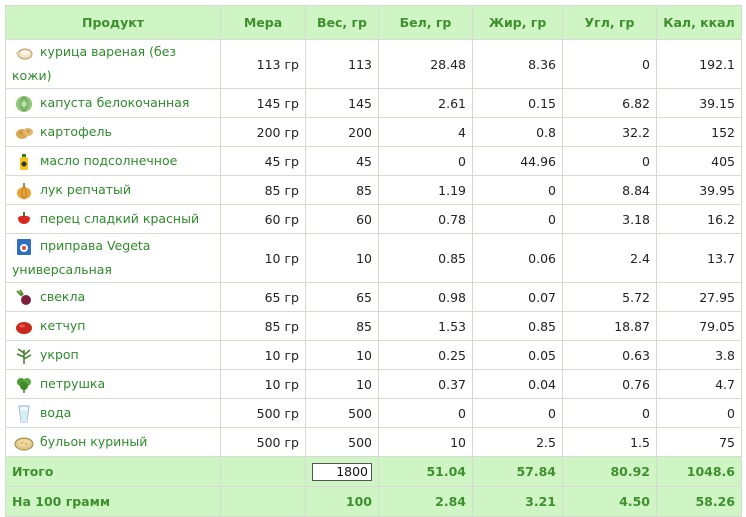 The image size is (746, 517). I want to click on cell-carbs: 3.18, so click(609, 219).